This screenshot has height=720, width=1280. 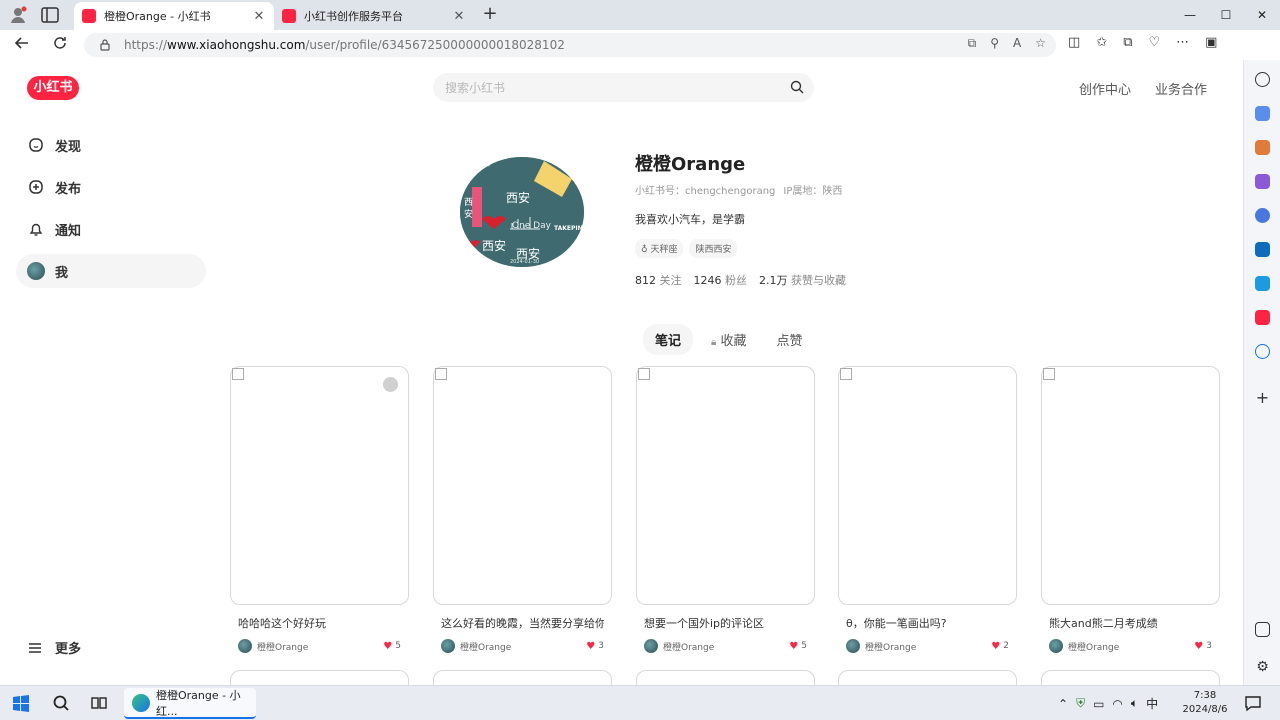 What do you see at coordinates (1098, 704) in the screenshot?
I see `battery-icon: ▭` at bounding box center [1098, 704].